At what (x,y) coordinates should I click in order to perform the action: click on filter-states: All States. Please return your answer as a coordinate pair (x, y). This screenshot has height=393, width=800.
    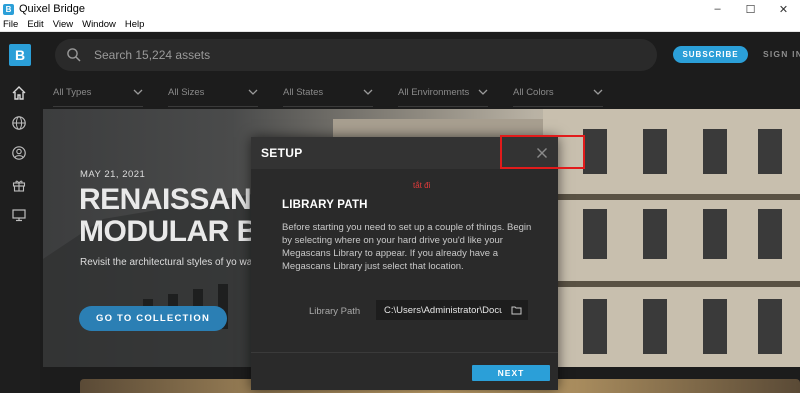
    Looking at the image, I should click on (328, 93).